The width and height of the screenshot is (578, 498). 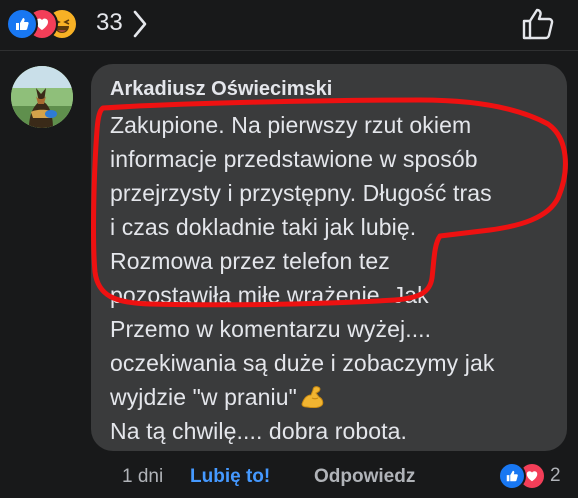 I want to click on comment-text-line: oczekiwania są duże i zobaczymy jak, so click(x=302, y=363).